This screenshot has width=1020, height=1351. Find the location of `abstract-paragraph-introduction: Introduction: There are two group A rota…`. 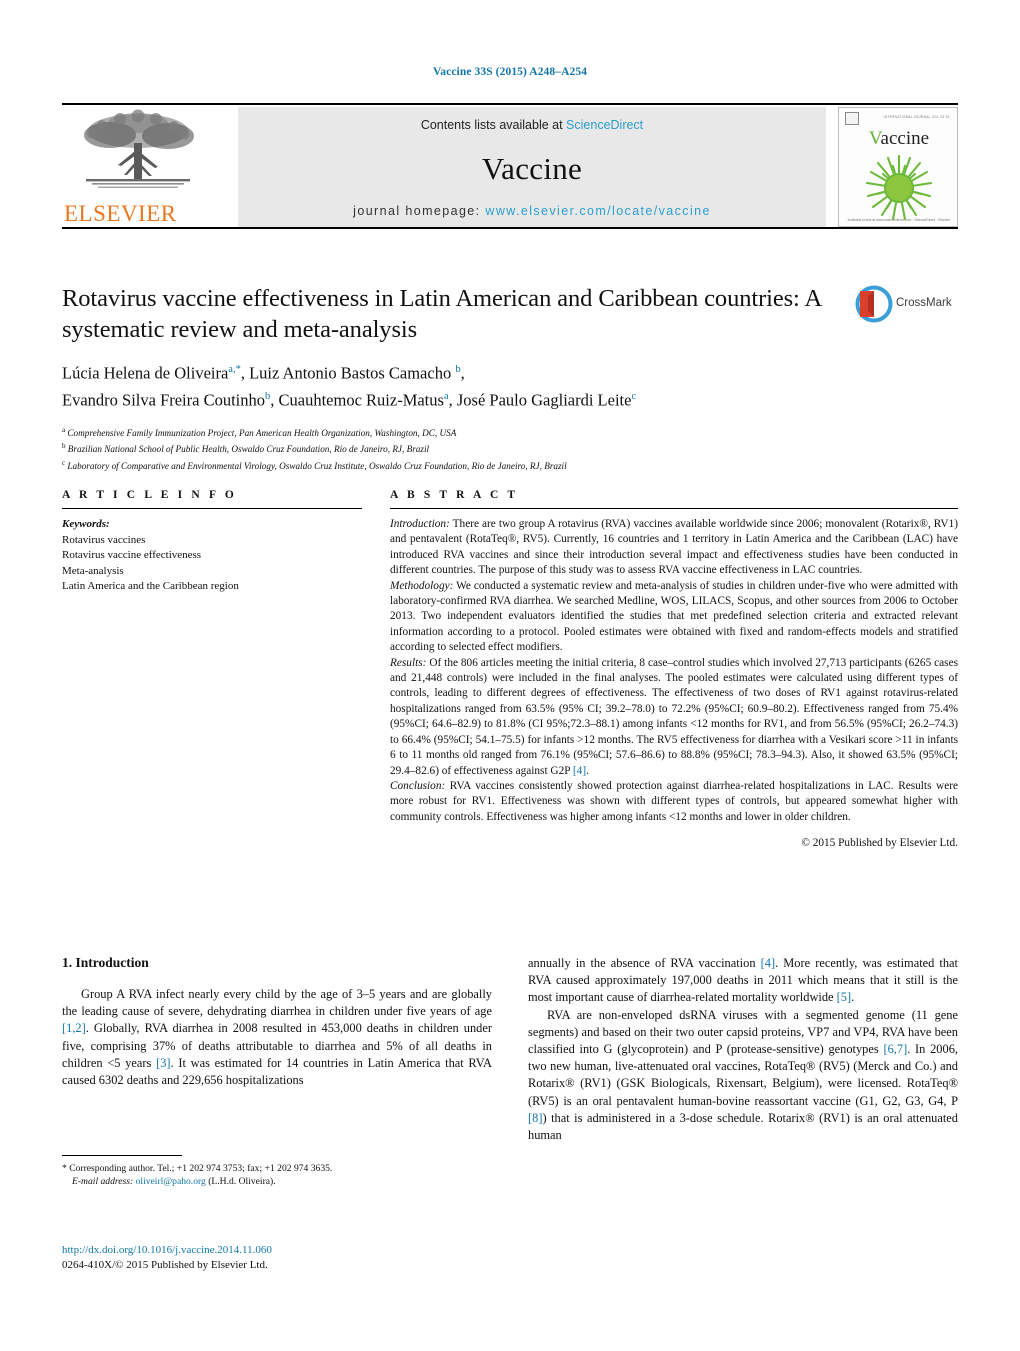

abstract-paragraph-introduction: Introduction: There are two group A rota… is located at coordinates (674, 548).